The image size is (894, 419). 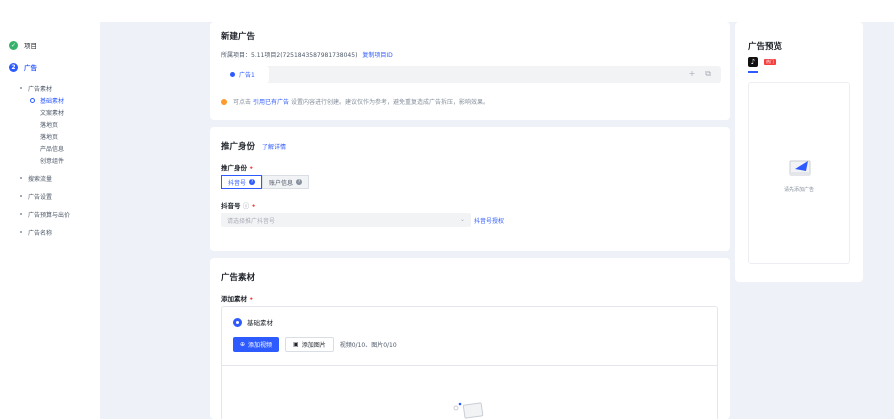 I want to click on sidebar-item-ad-settings: 广告设置, so click(x=50, y=196).